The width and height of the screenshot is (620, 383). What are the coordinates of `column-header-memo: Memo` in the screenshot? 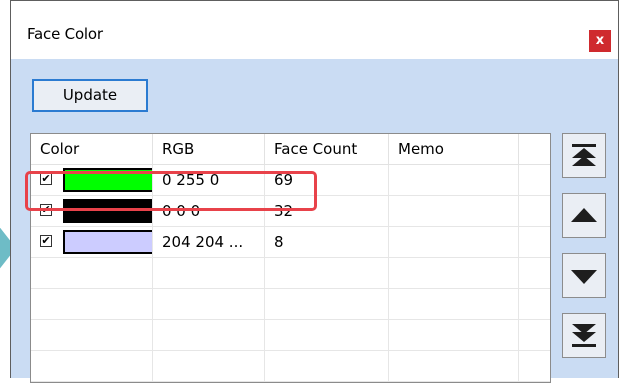 It's located at (454, 149).